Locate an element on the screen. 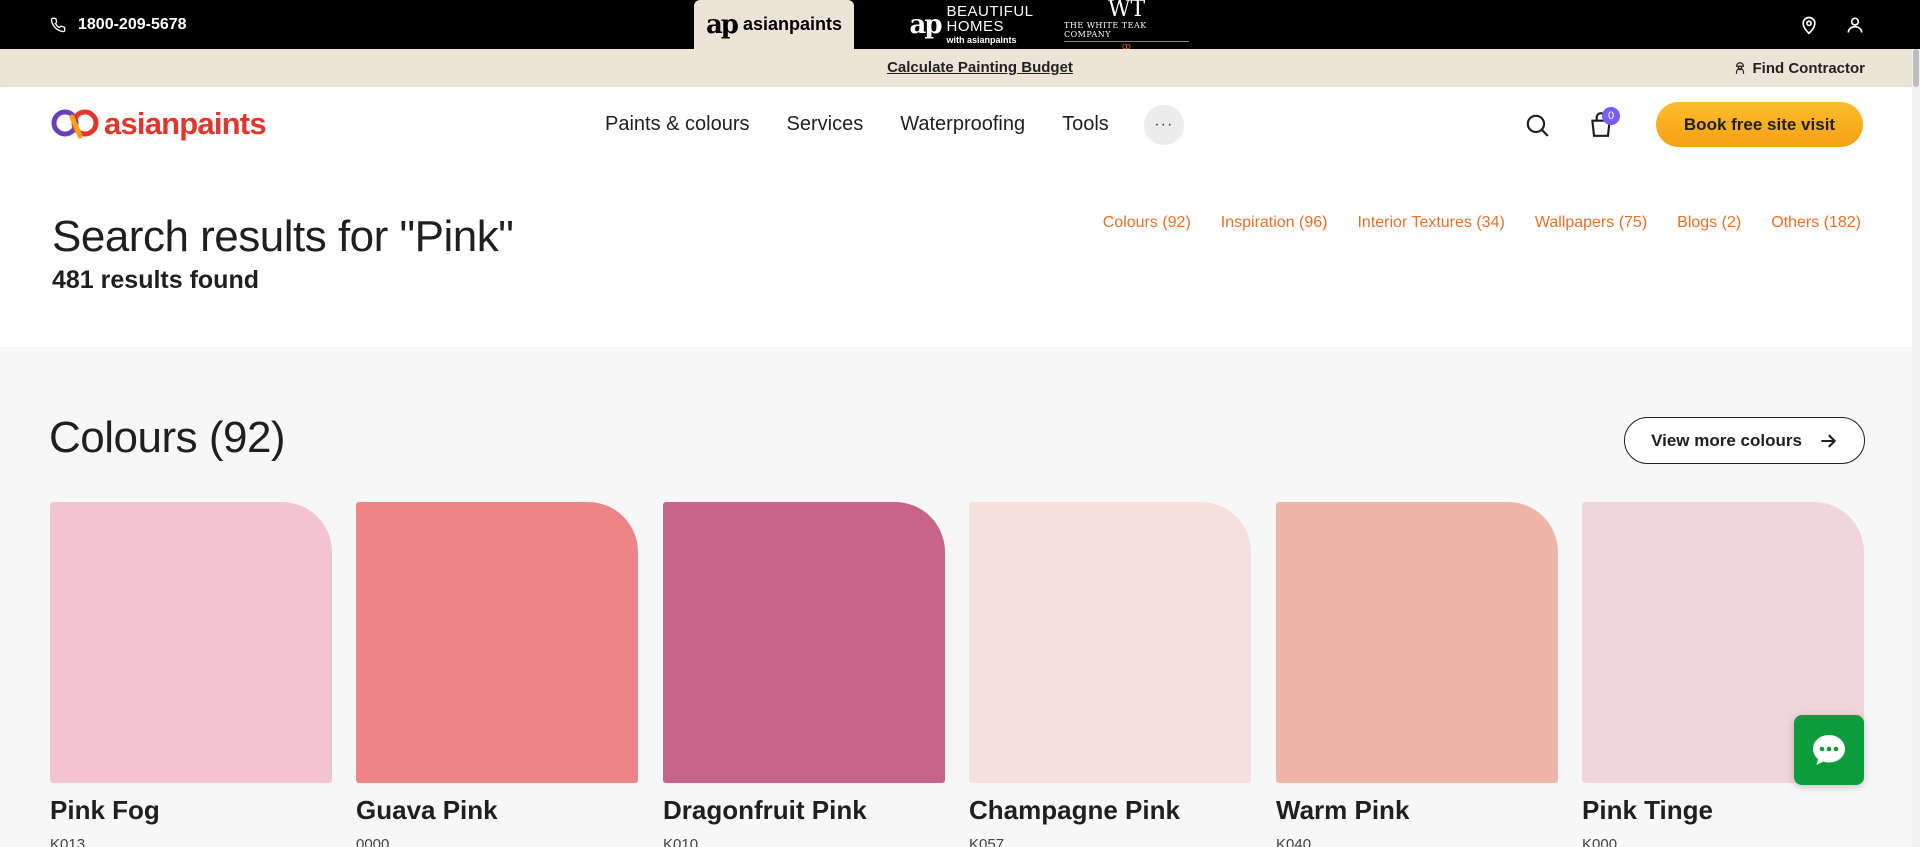  asianpaints-logo-icon is located at coordinates (75, 124).